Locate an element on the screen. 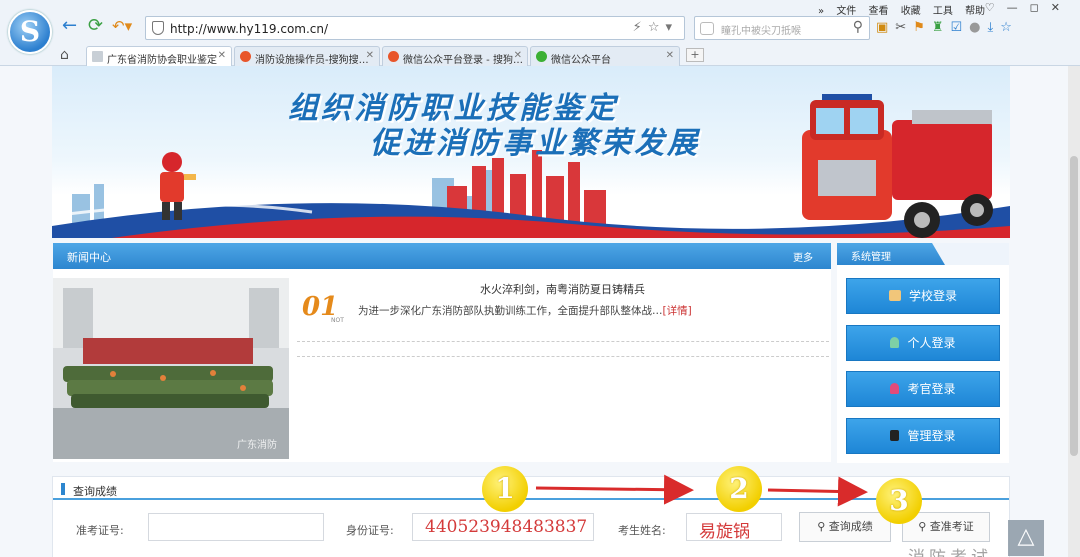 This screenshot has width=1080, height=557. close-window-icon: ✕ is located at coordinates (1061, 7).